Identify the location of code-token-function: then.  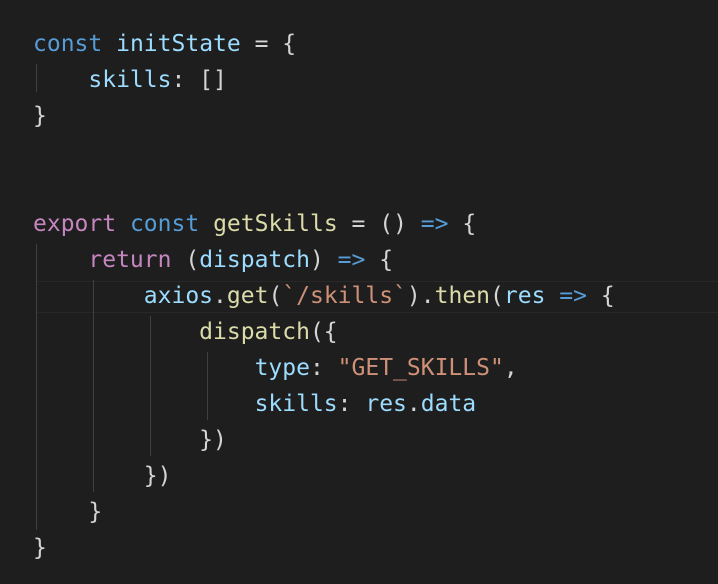
(462, 296).